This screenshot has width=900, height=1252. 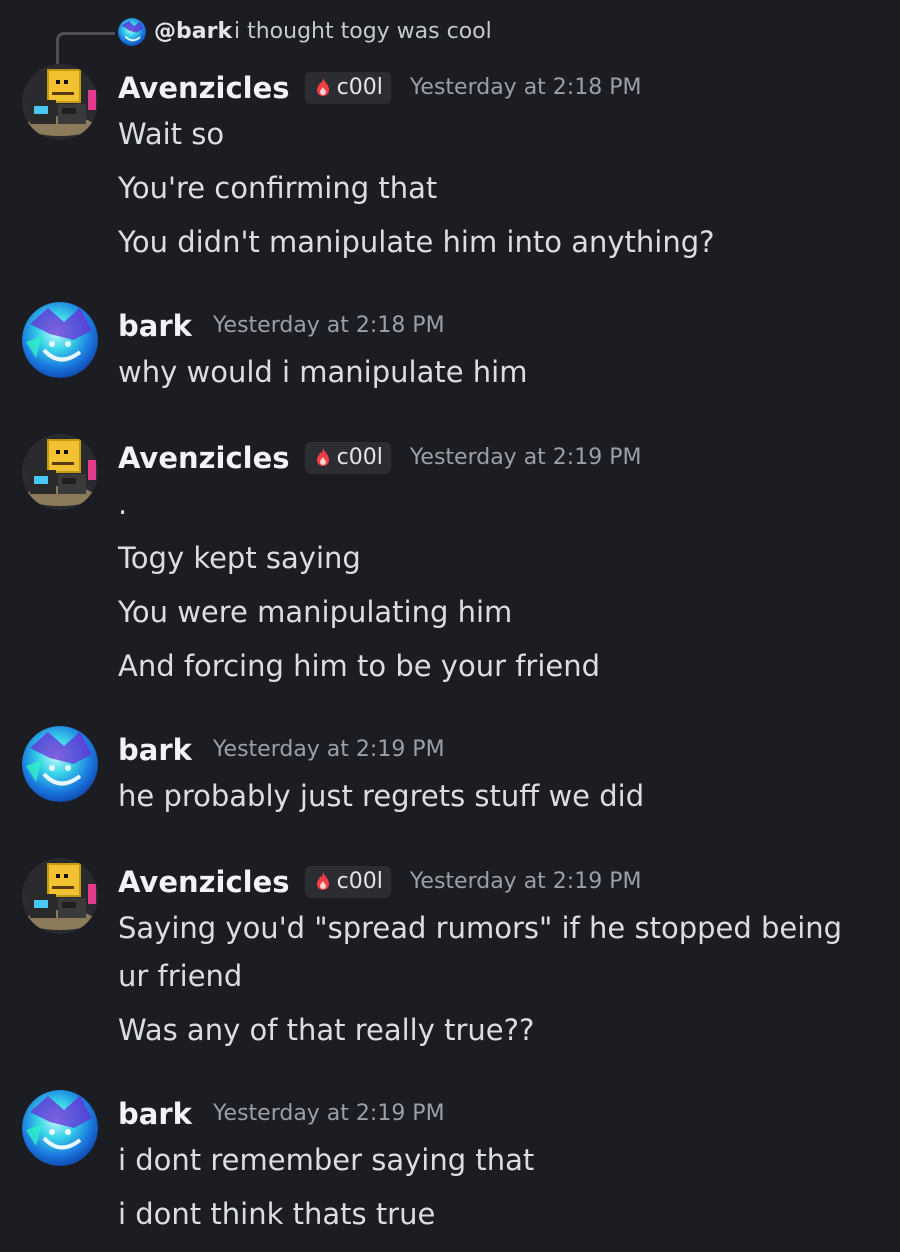 I want to click on reply-avatar, so click(x=132, y=32).